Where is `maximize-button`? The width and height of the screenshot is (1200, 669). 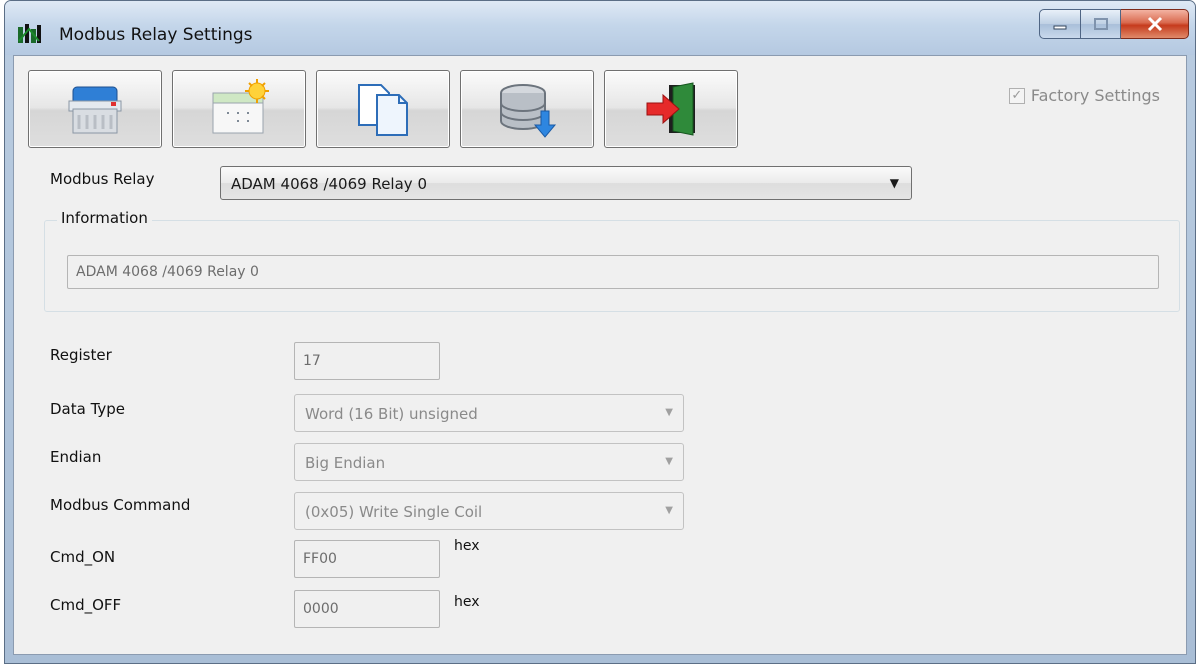 maximize-button is located at coordinates (1101, 24).